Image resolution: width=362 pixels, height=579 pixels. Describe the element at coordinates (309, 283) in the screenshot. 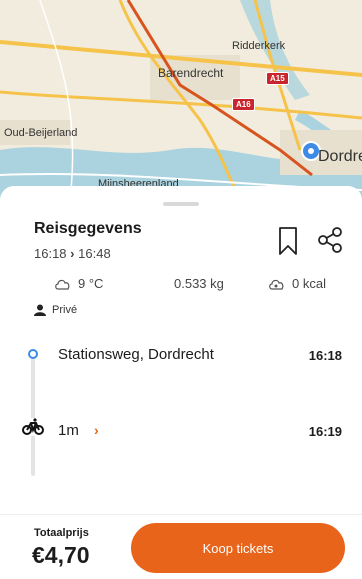

I see `calories-value: 0 kcal` at that location.